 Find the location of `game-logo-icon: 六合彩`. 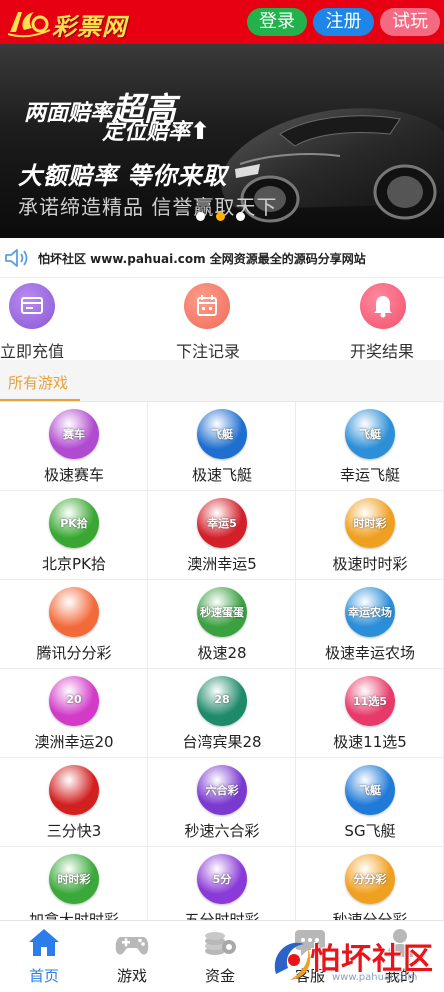

game-logo-icon: 六合彩 is located at coordinates (222, 790).